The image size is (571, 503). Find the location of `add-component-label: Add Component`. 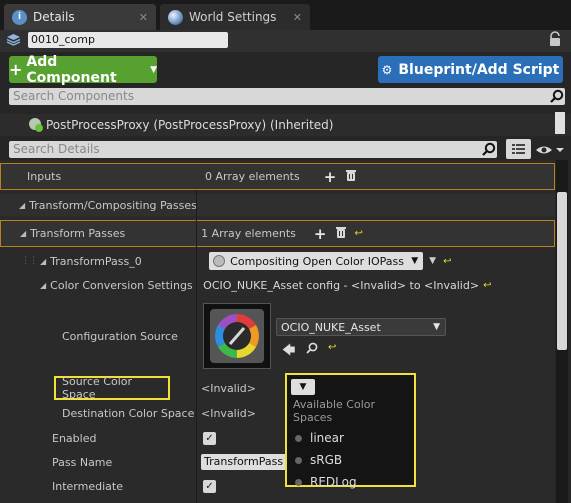

add-component-label: Add Component is located at coordinates (71, 69).